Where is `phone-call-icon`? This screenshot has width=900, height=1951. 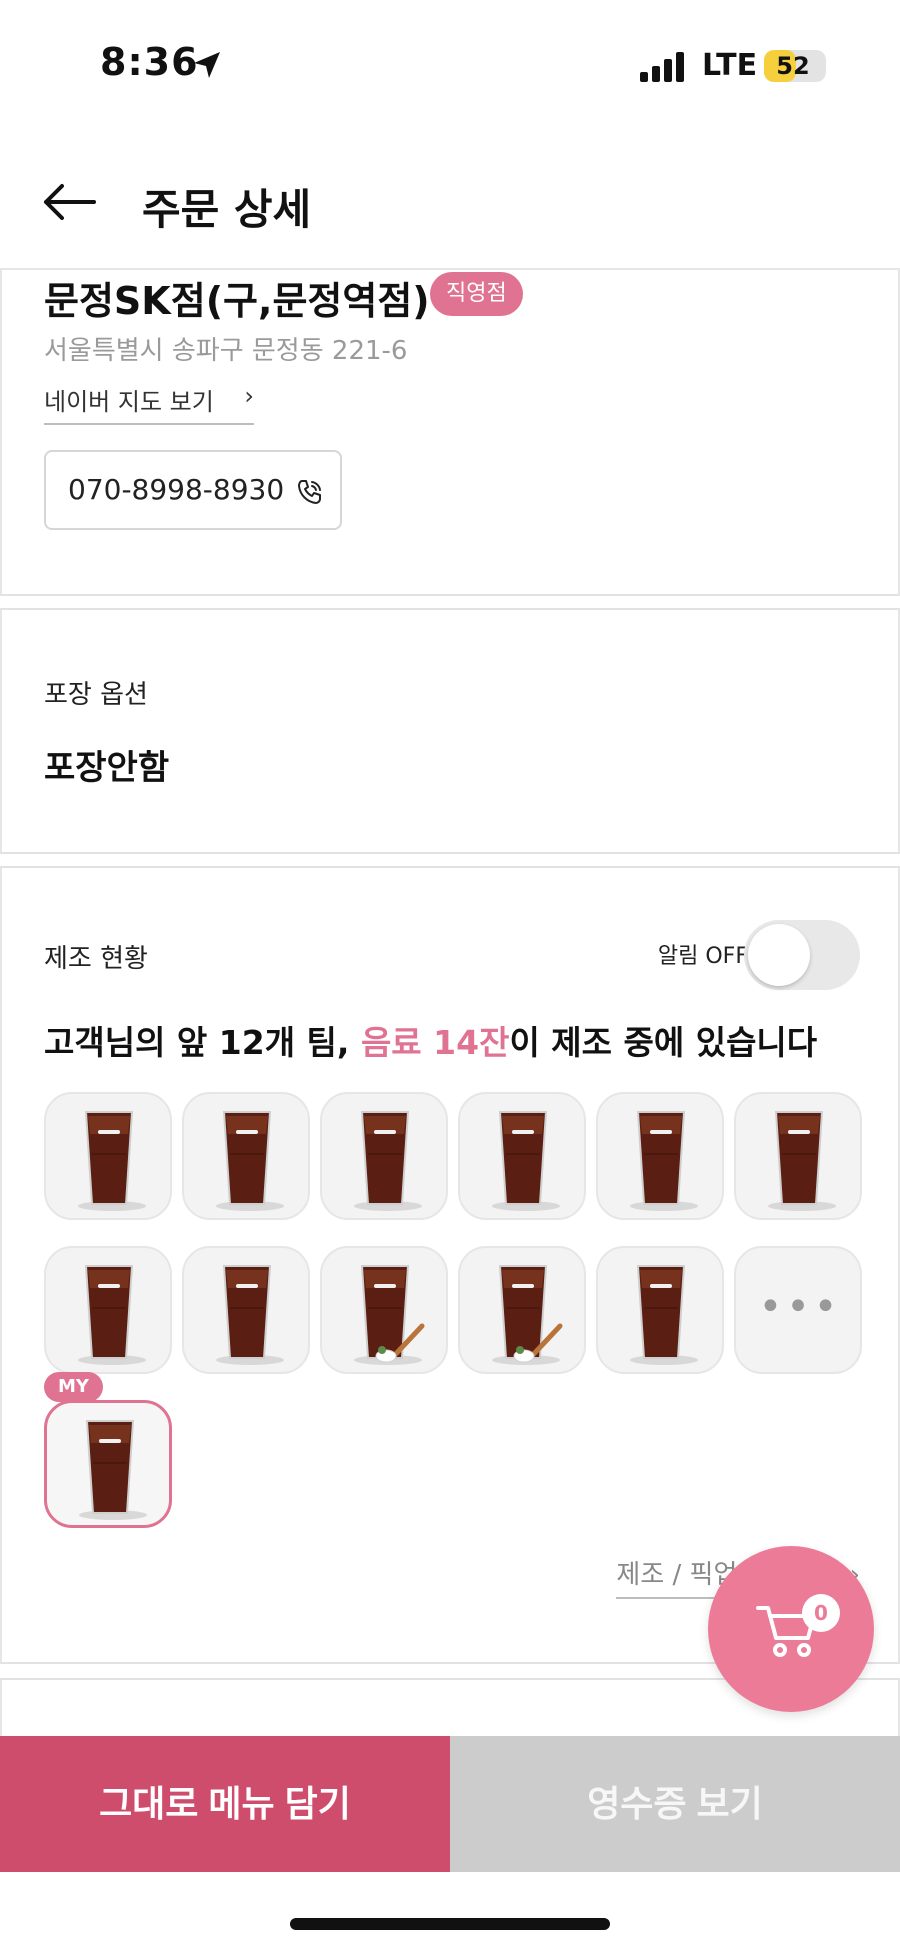 phone-call-icon is located at coordinates (309, 492).